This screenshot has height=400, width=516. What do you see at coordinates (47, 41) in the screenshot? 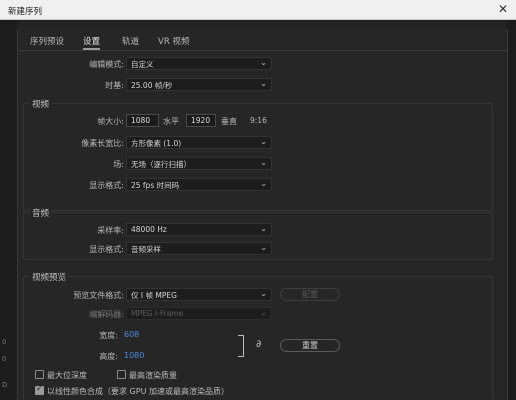
I see `tab-sequence-presets: 序列预设` at bounding box center [47, 41].